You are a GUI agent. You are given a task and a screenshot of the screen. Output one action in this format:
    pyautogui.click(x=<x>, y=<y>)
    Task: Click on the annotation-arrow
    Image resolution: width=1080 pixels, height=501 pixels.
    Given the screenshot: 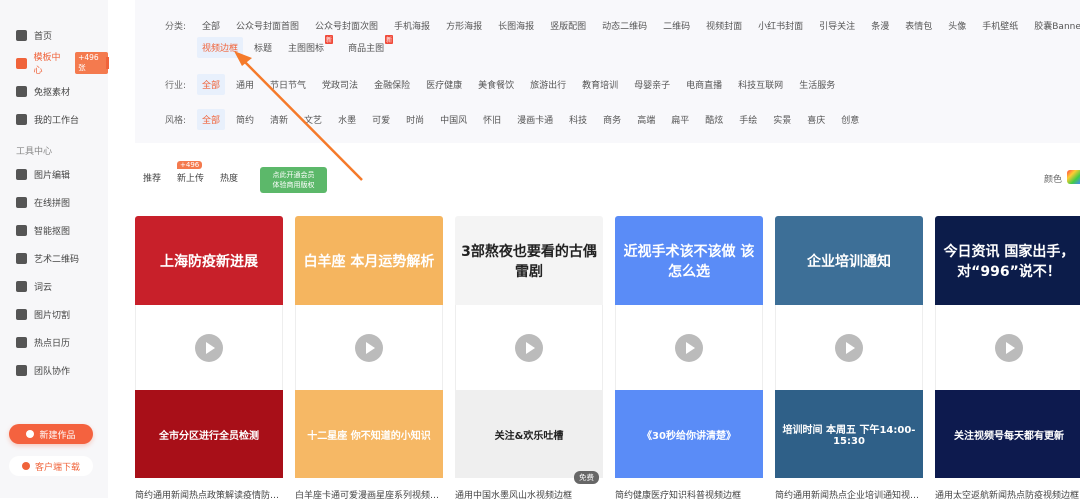 What is the action you would take?
    pyautogui.click(x=298, y=116)
    